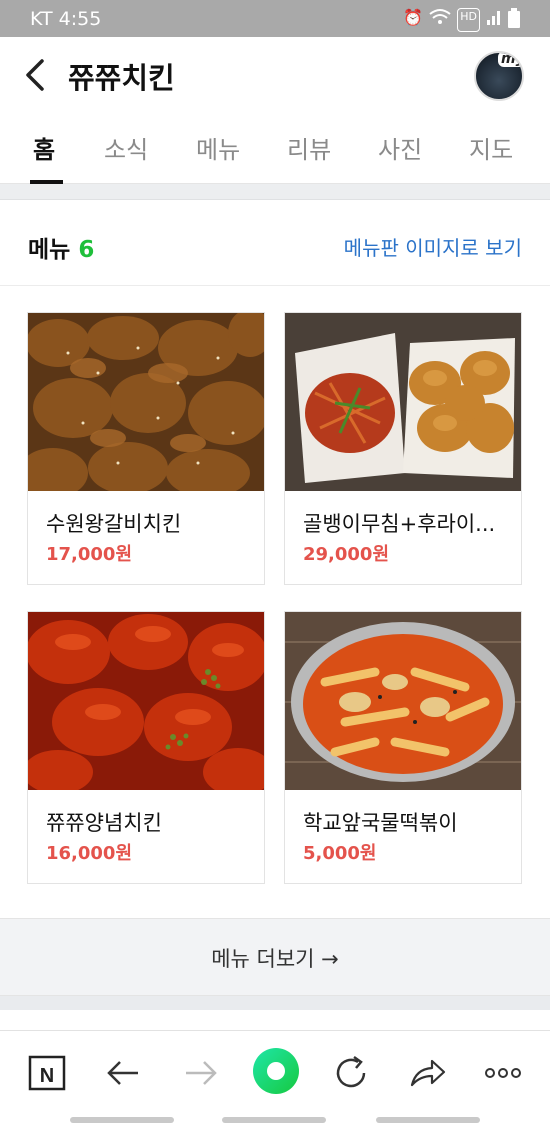 This screenshot has width=550, height=1131. Describe the element at coordinates (121, 78) in the screenshot. I see `page-title: 쮸쮸치킨` at that location.